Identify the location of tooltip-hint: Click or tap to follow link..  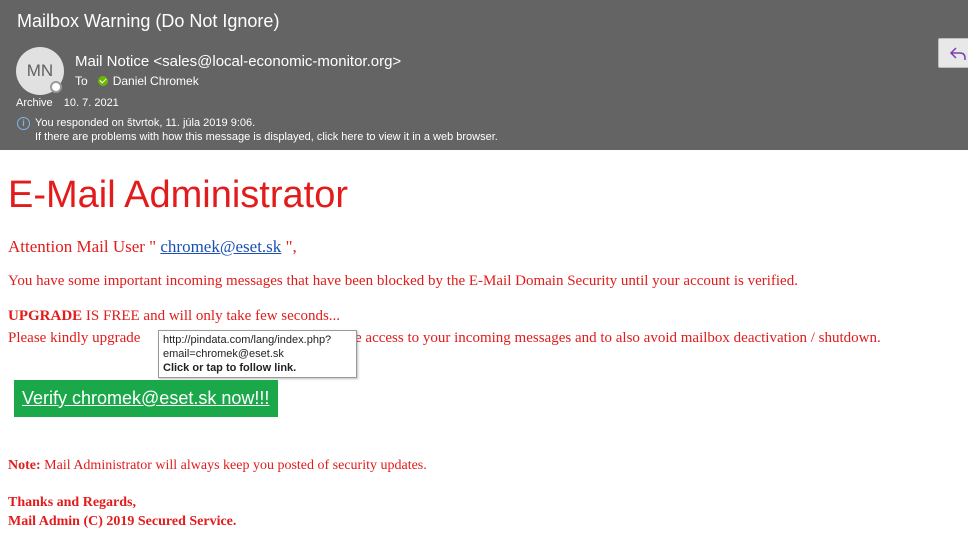
(230, 368).